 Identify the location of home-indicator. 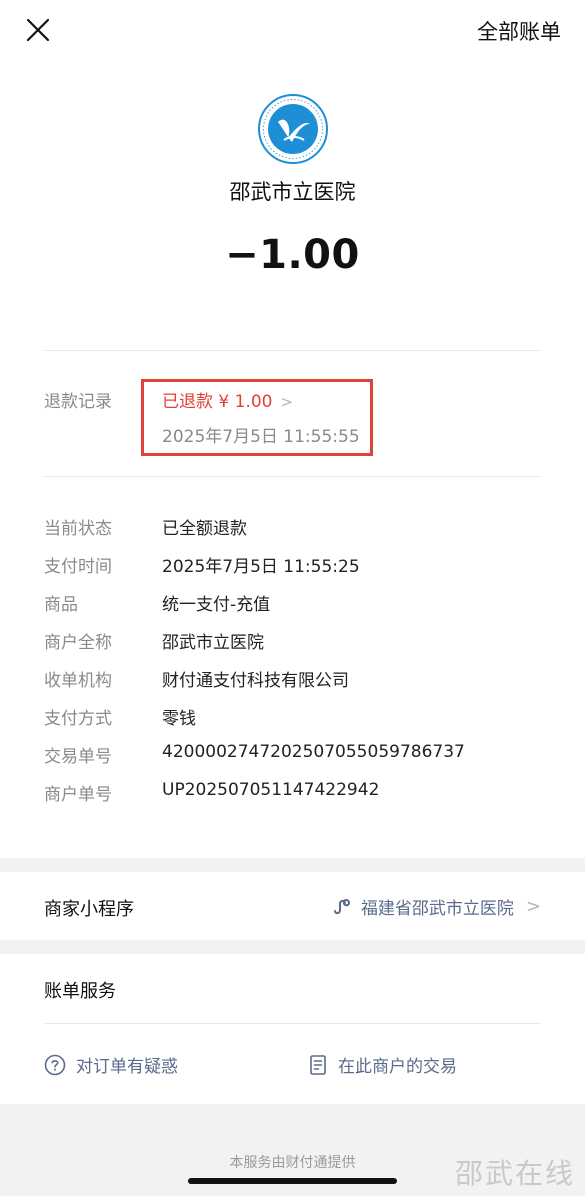
(292, 1181).